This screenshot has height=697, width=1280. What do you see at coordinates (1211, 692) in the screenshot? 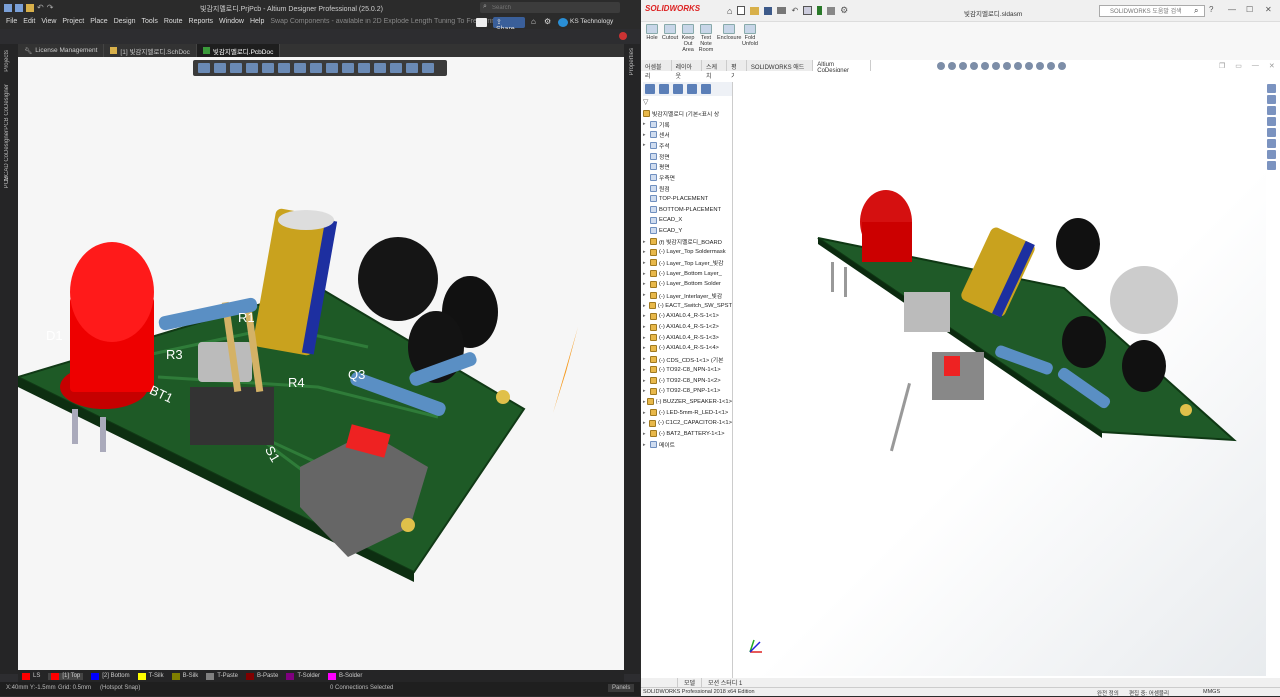
I see `sw-units: MMGS` at bounding box center [1211, 692].